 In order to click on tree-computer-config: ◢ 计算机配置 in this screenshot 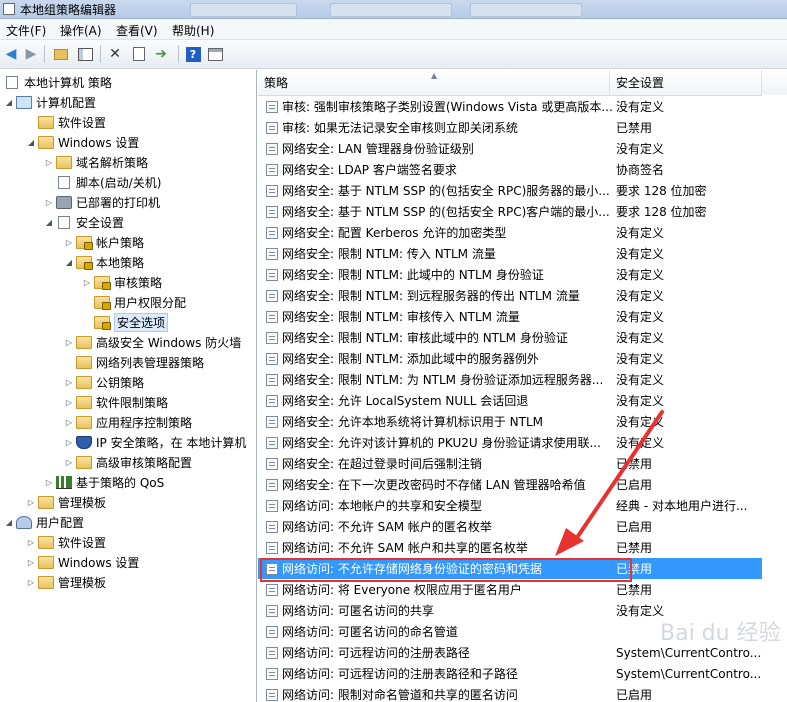, I will do `click(50, 102)`.